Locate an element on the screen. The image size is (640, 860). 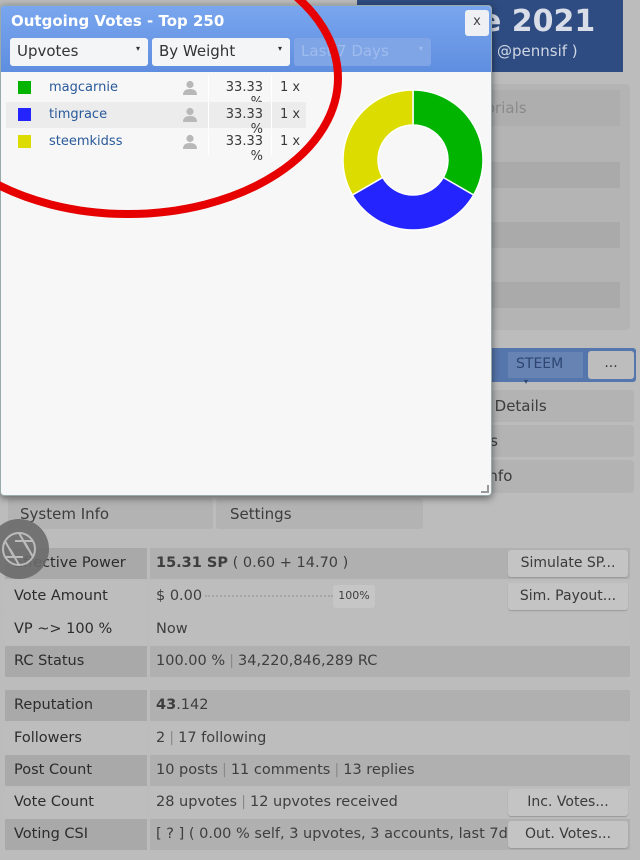
stat-label: Post Count is located at coordinates (76, 770).